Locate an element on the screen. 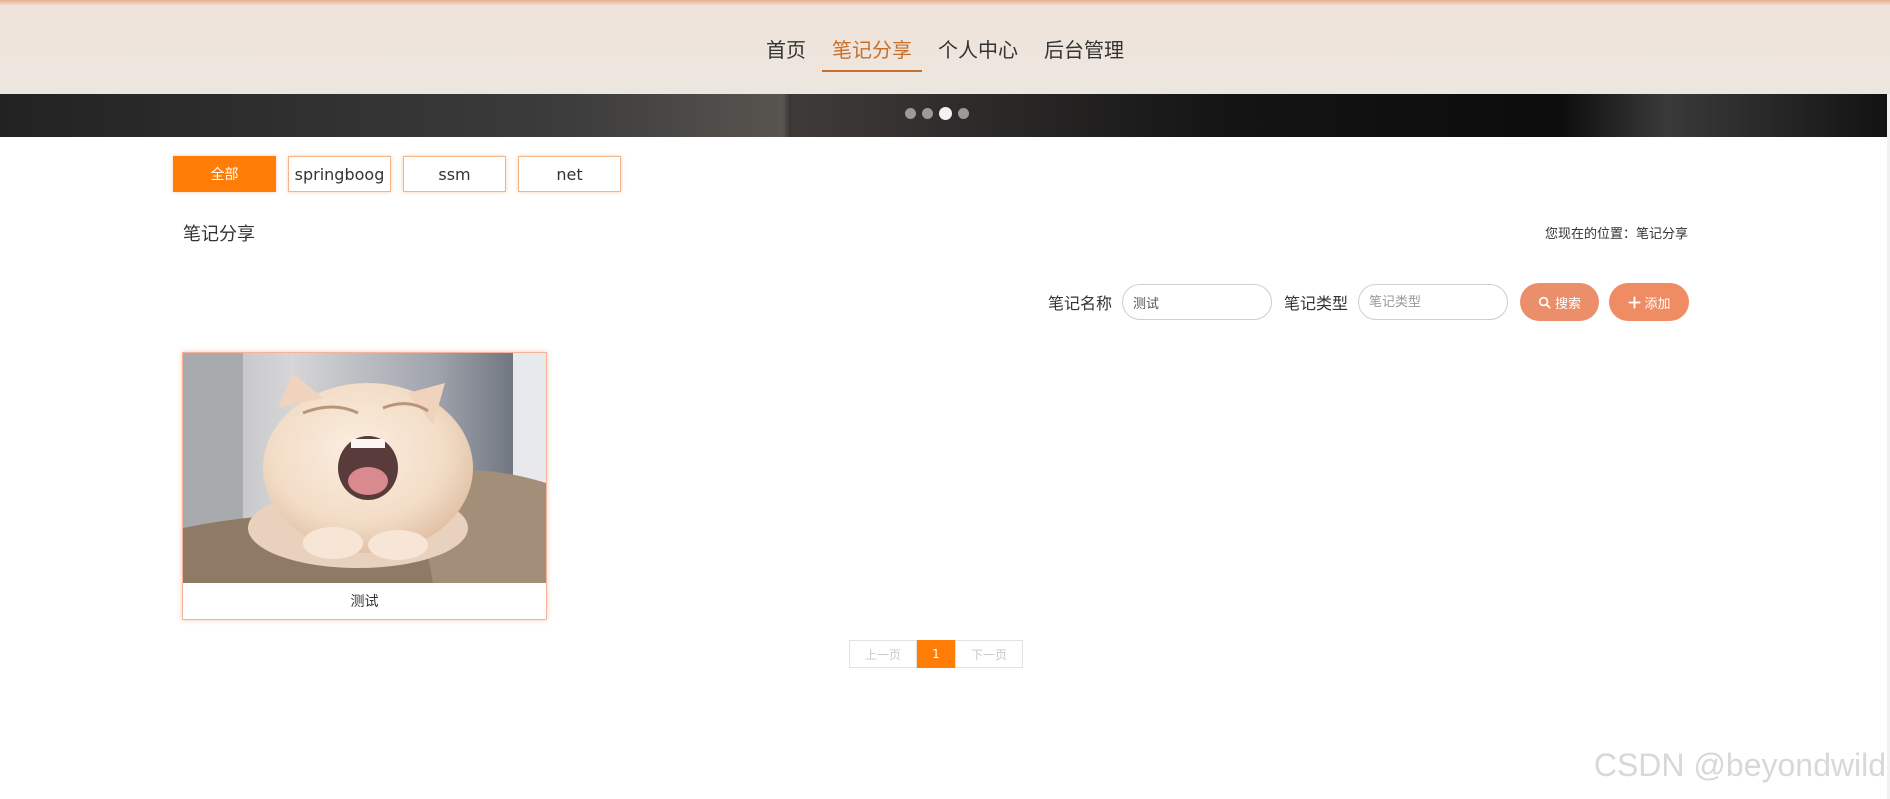  nav-admin: 后台管理 is located at coordinates (1084, 51).